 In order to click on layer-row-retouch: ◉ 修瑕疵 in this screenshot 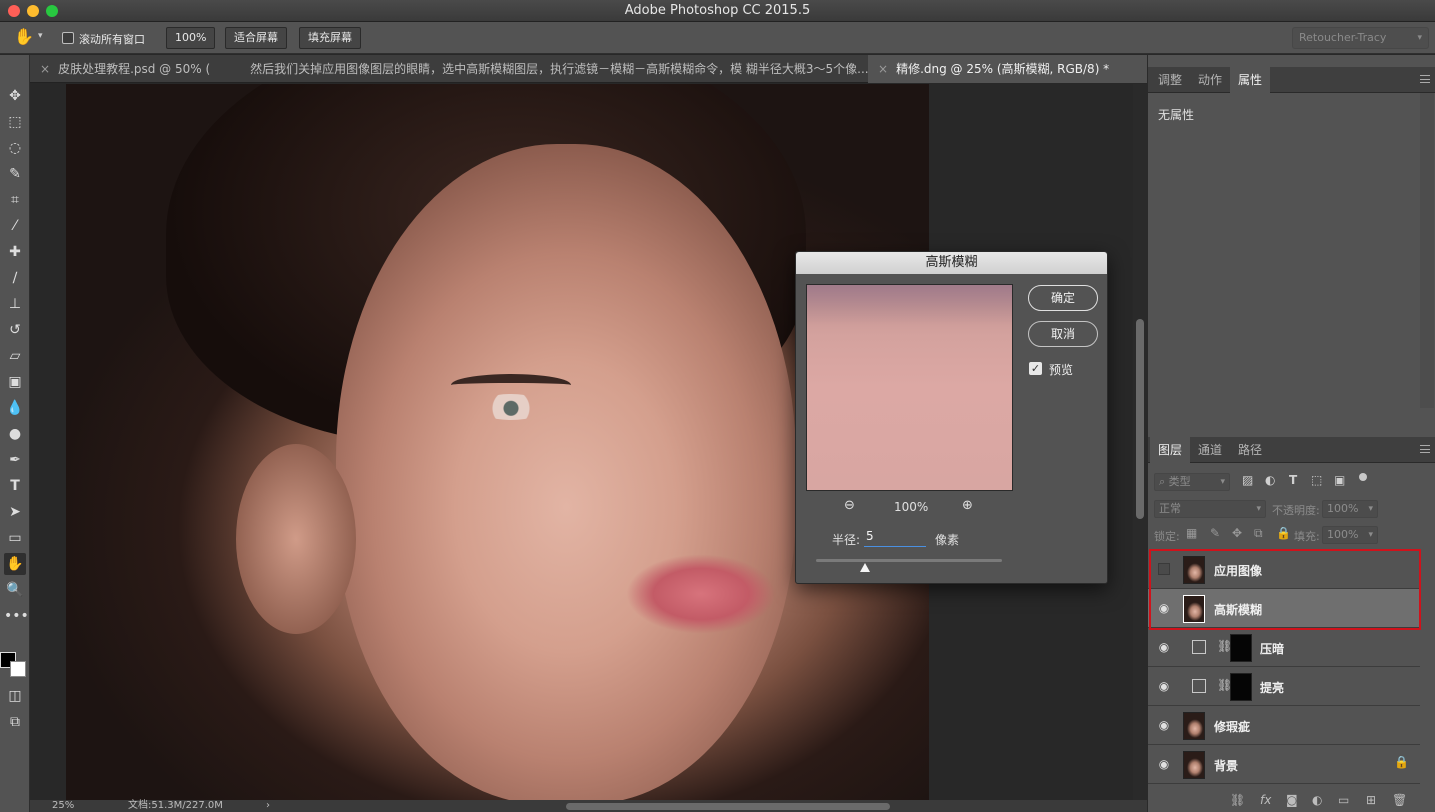, I will do `click(1284, 725)`.